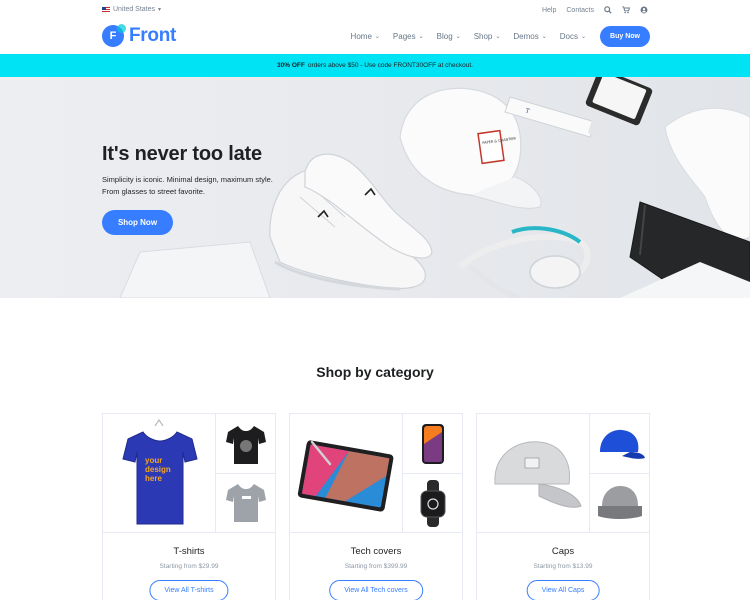  I want to click on tshirt-thumb-black, so click(246, 444).